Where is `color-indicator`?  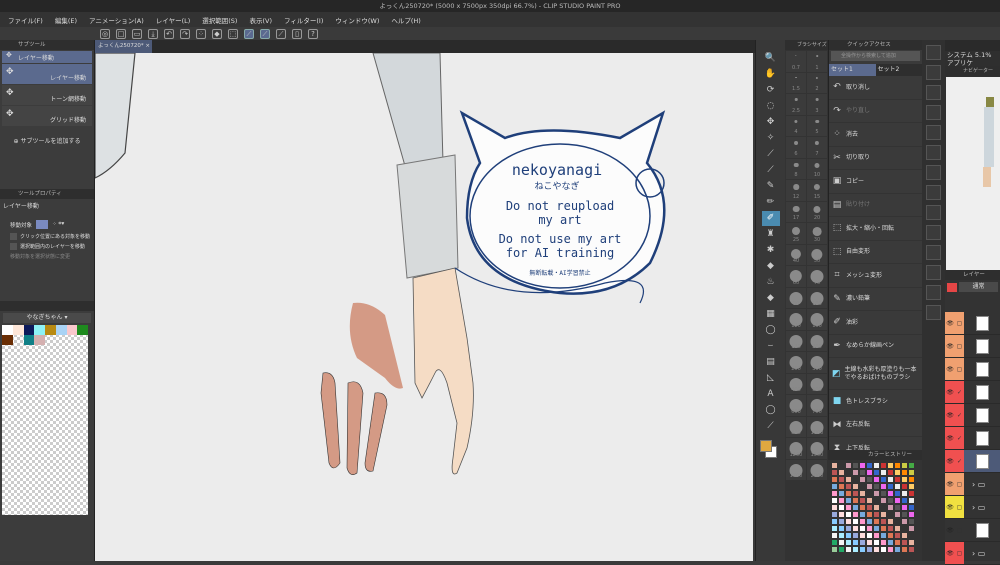 color-indicator is located at coordinates (770, 450).